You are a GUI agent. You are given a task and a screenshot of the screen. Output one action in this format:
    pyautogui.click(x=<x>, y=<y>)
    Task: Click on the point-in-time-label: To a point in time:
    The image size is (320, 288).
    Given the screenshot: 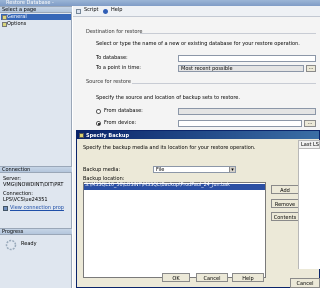 What is the action you would take?
    pyautogui.click(x=118, y=68)
    